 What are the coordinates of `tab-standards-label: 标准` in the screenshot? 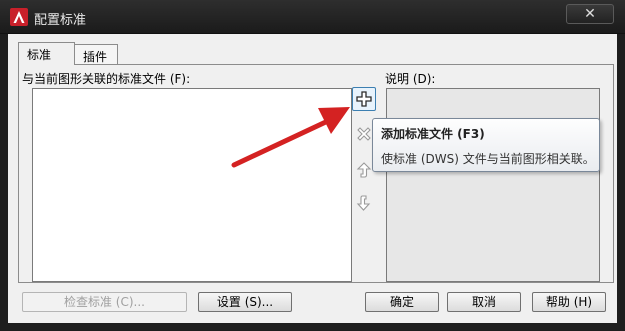 It's located at (39, 55).